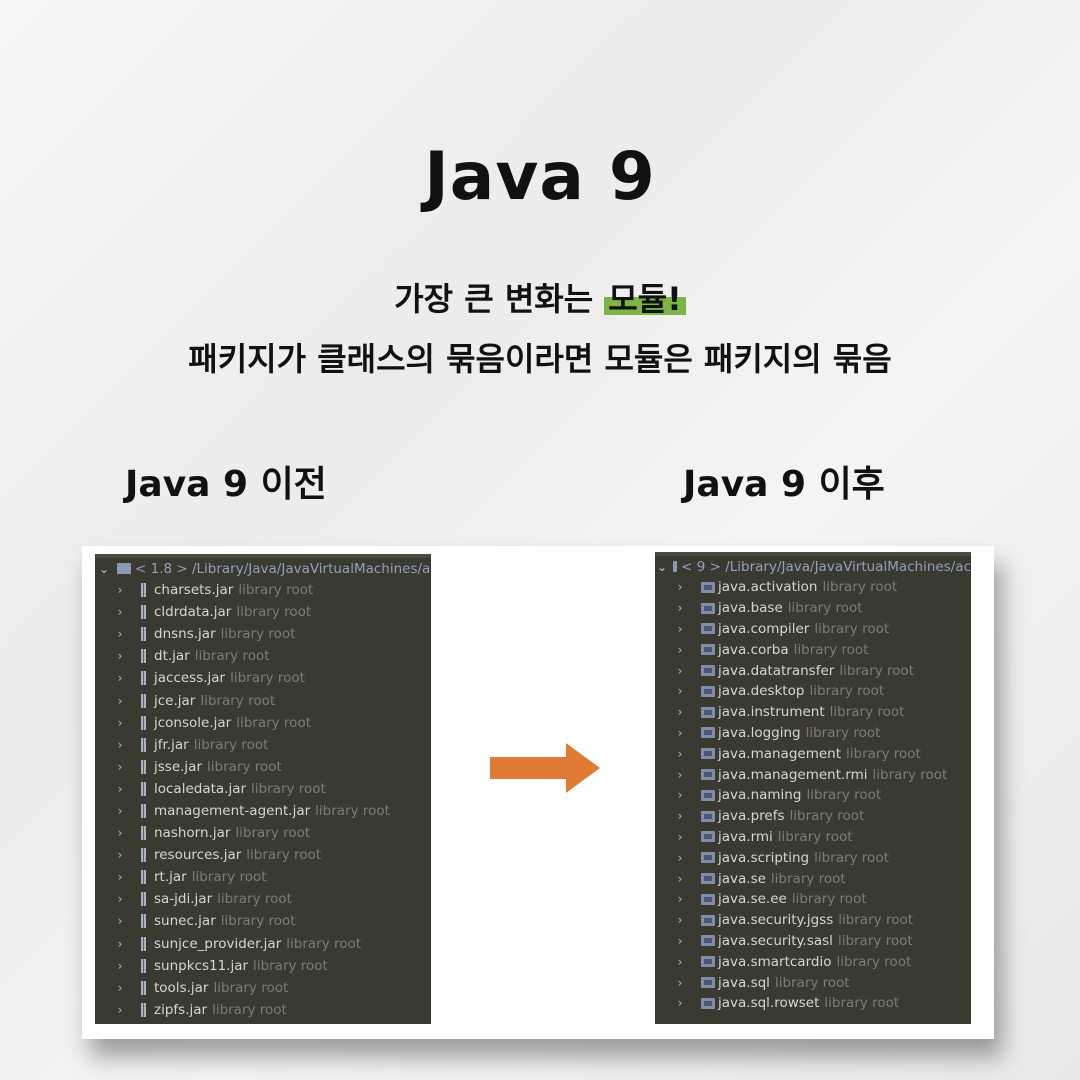  What do you see at coordinates (263, 944) in the screenshot?
I see `tree-item: › sunjce_provider.jar library root` at bounding box center [263, 944].